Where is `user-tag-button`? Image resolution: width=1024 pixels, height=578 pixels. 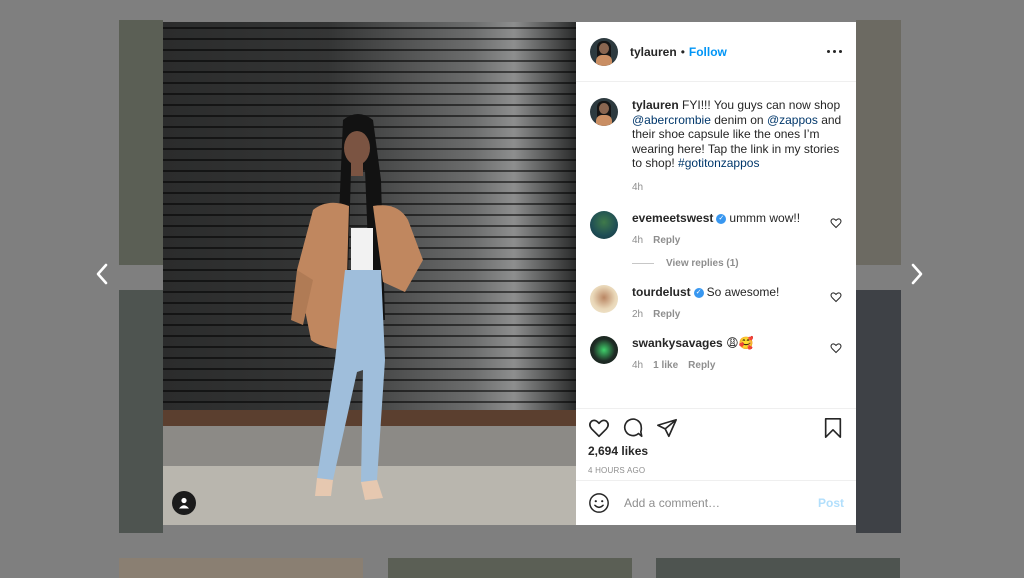
user-tag-button is located at coordinates (184, 503).